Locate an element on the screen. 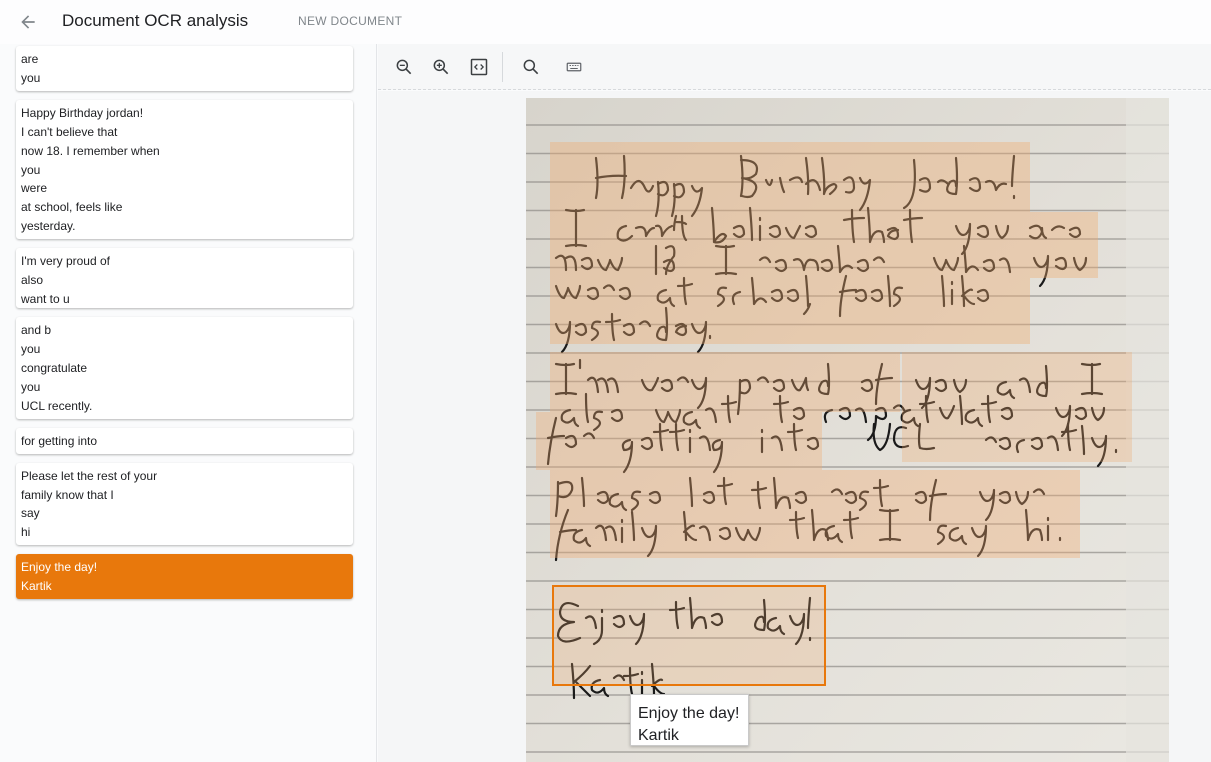  selection-tooltip: Enjoy the day! Kartik is located at coordinates (689, 720).